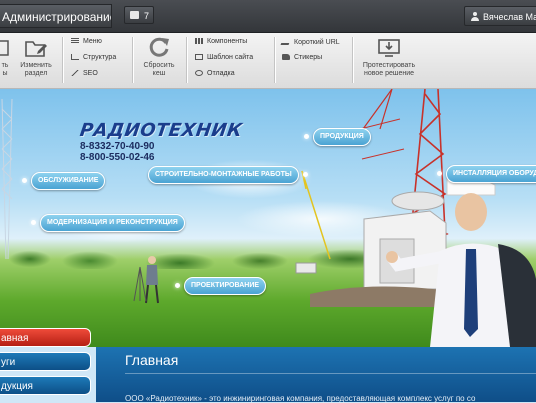  I want to click on structure-icon, so click(75, 57).